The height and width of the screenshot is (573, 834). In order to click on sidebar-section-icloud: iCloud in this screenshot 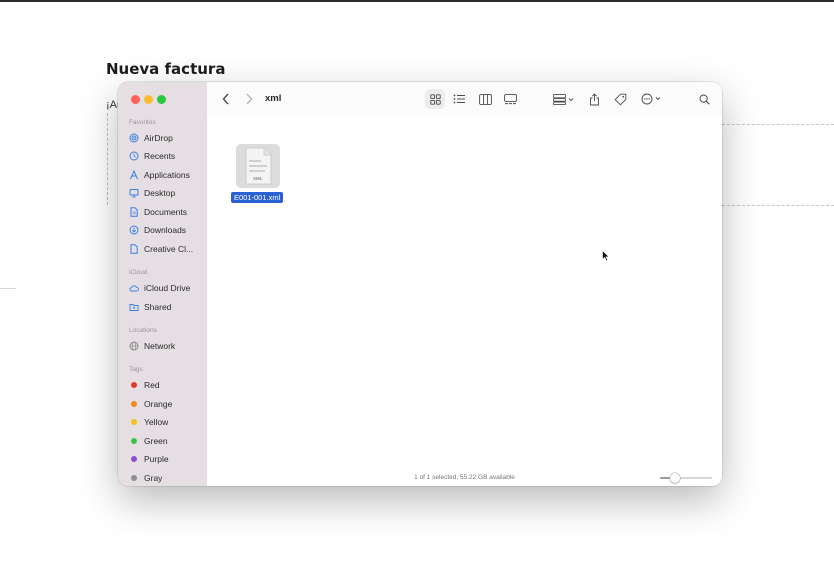, I will do `click(138, 272)`.